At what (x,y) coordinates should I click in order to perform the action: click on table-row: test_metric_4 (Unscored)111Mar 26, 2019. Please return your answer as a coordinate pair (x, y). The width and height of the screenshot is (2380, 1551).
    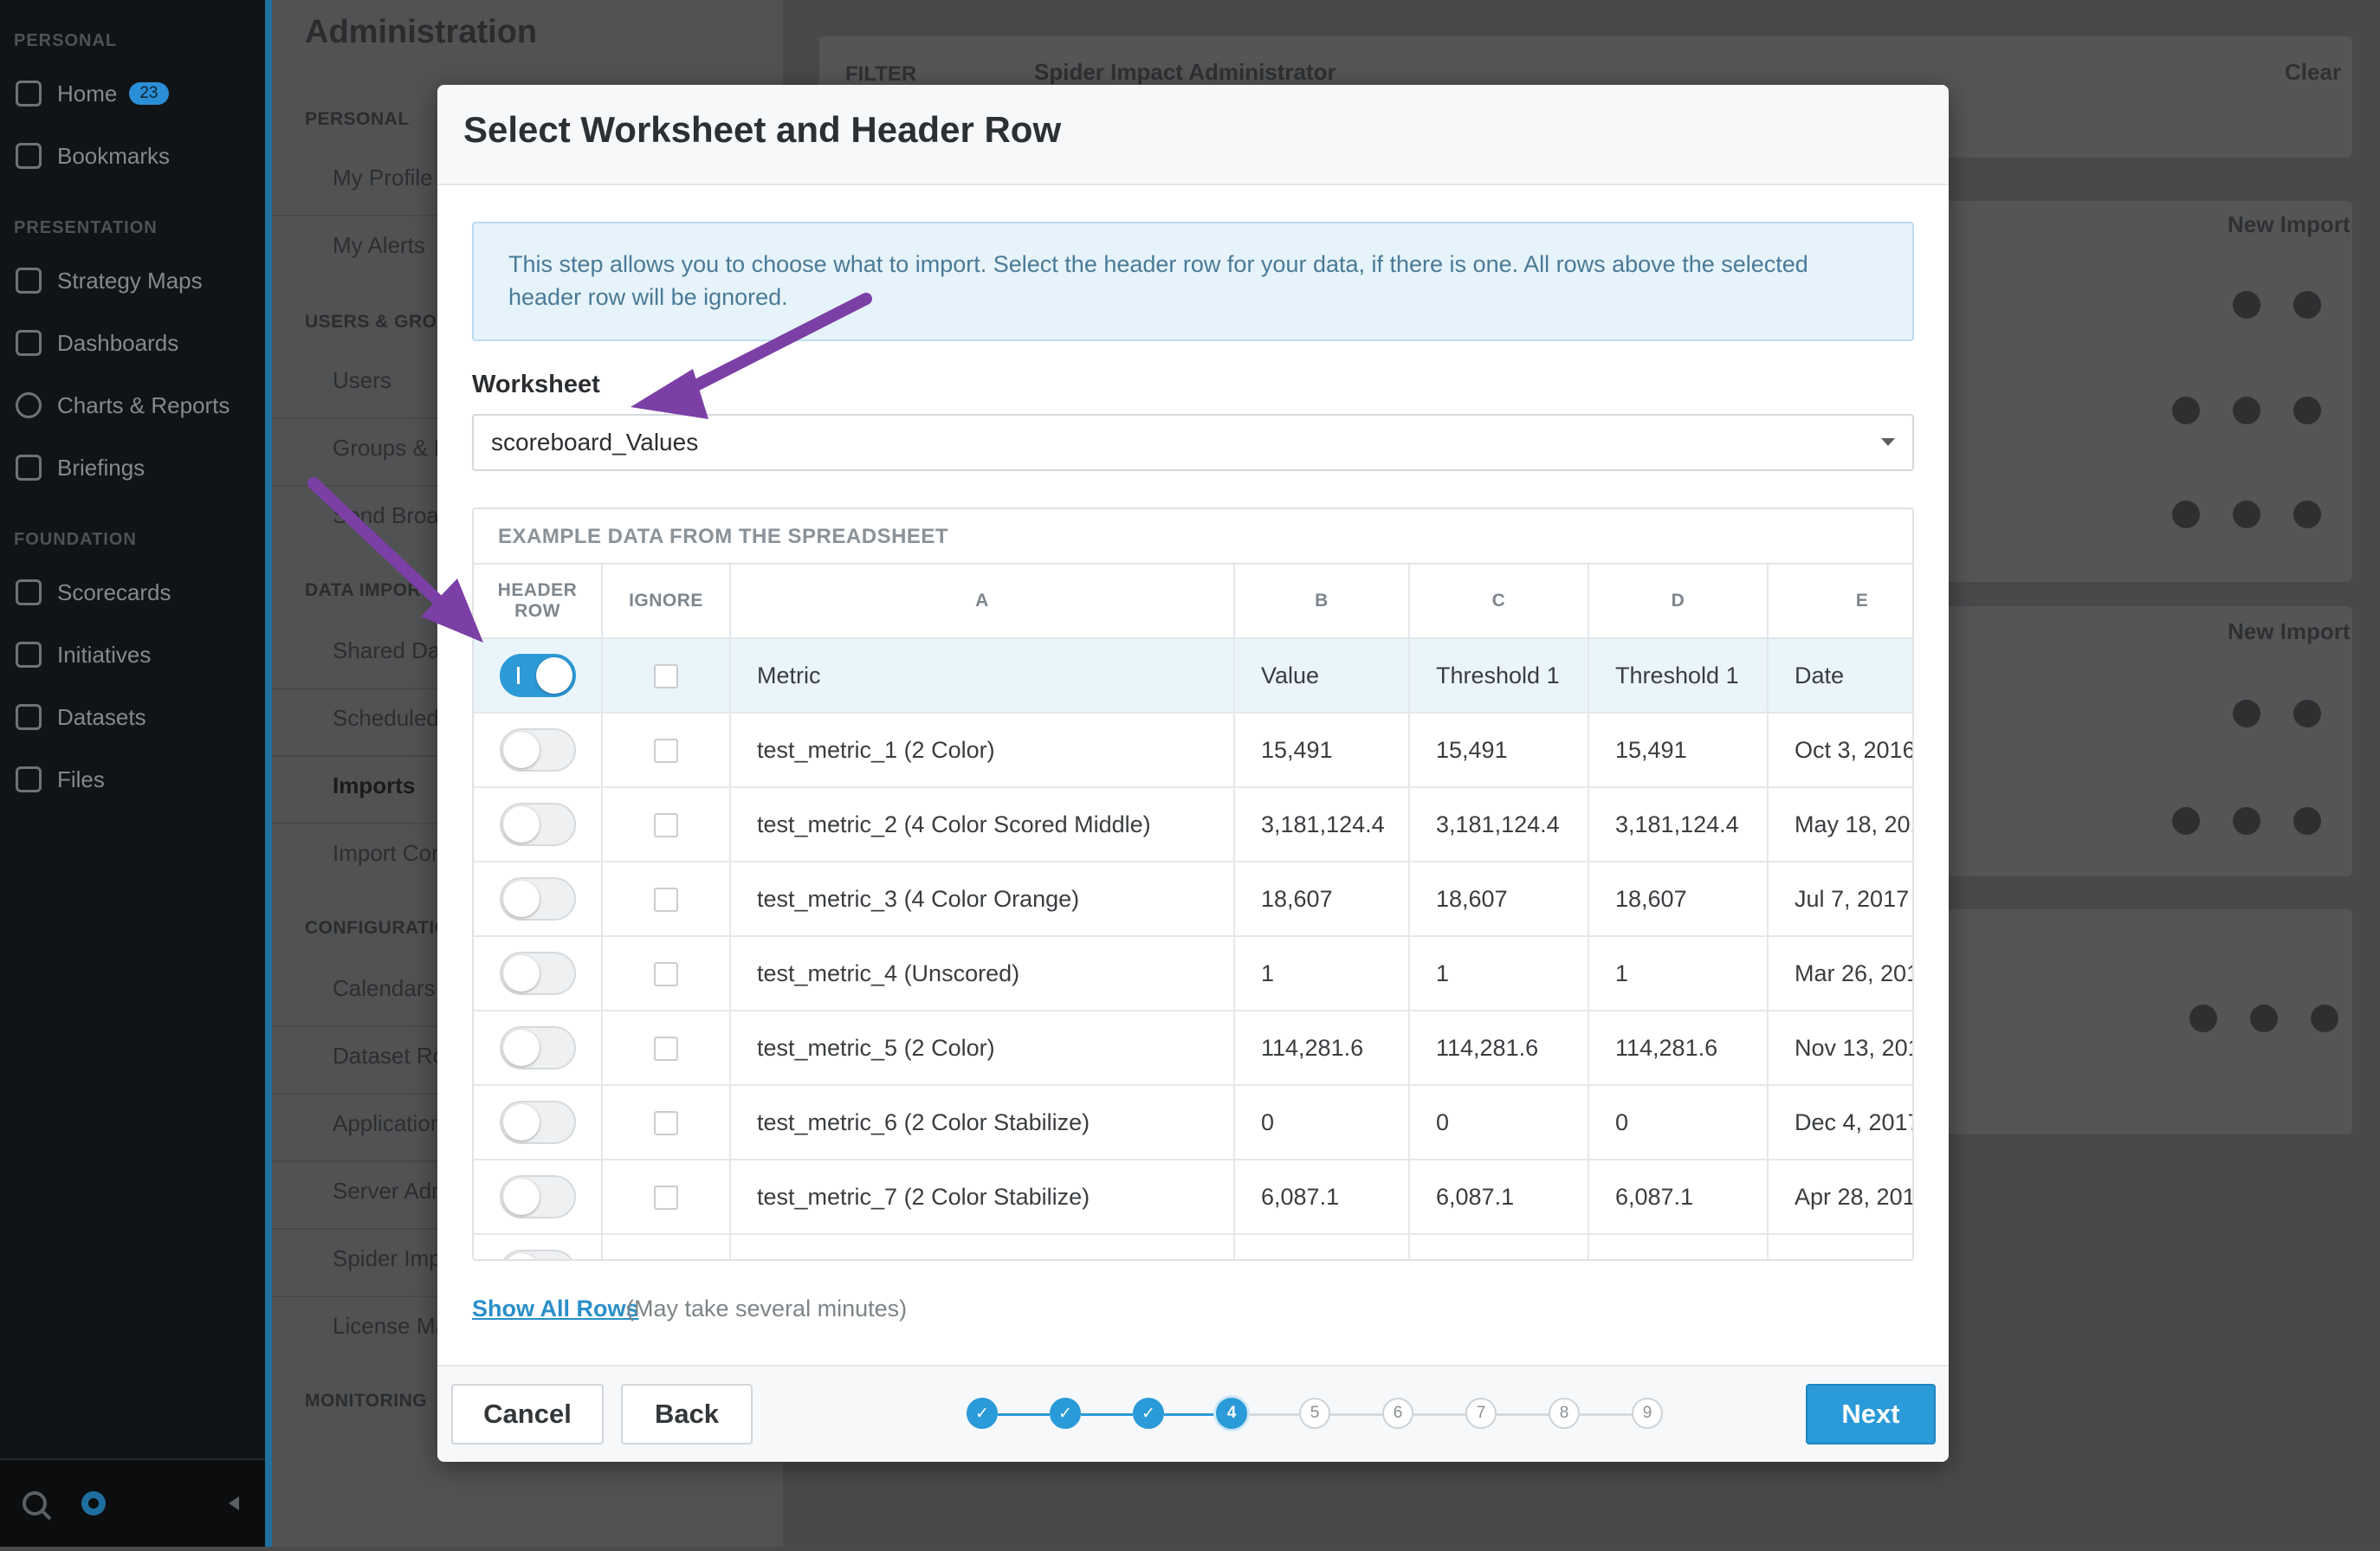
    Looking at the image, I should click on (1193, 973).